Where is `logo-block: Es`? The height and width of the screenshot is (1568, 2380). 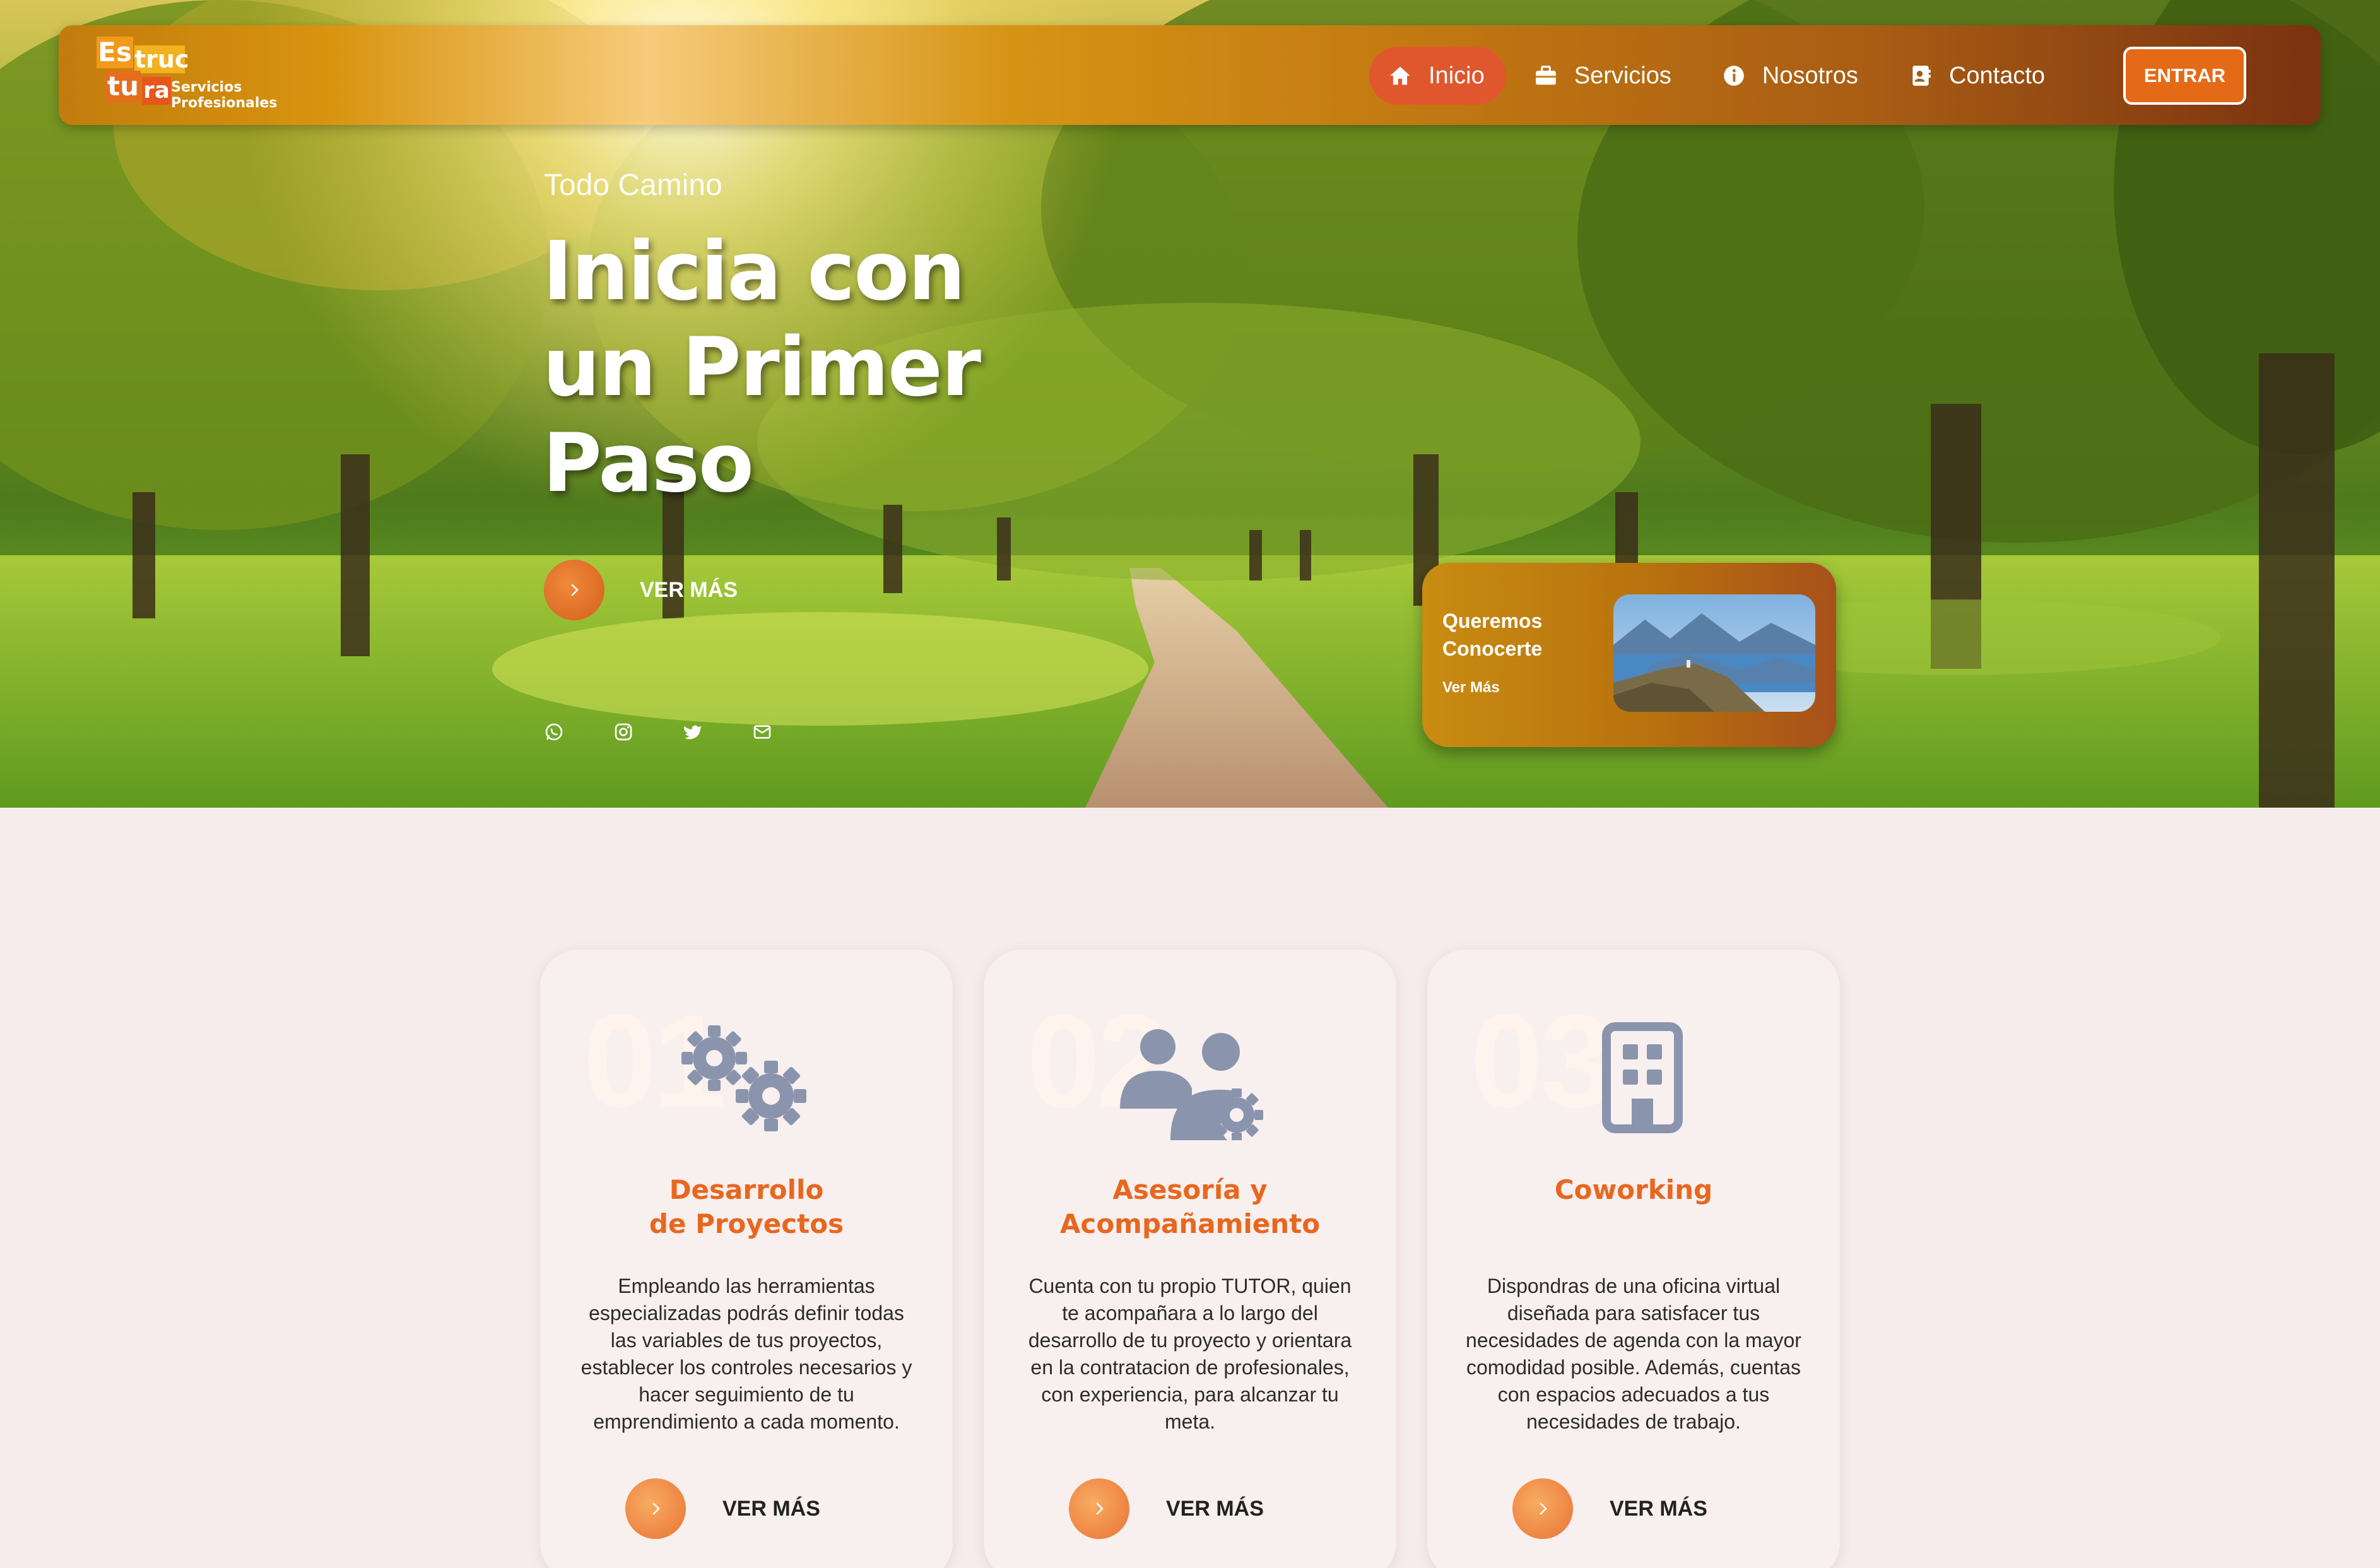
logo-block: Es is located at coordinates (115, 53).